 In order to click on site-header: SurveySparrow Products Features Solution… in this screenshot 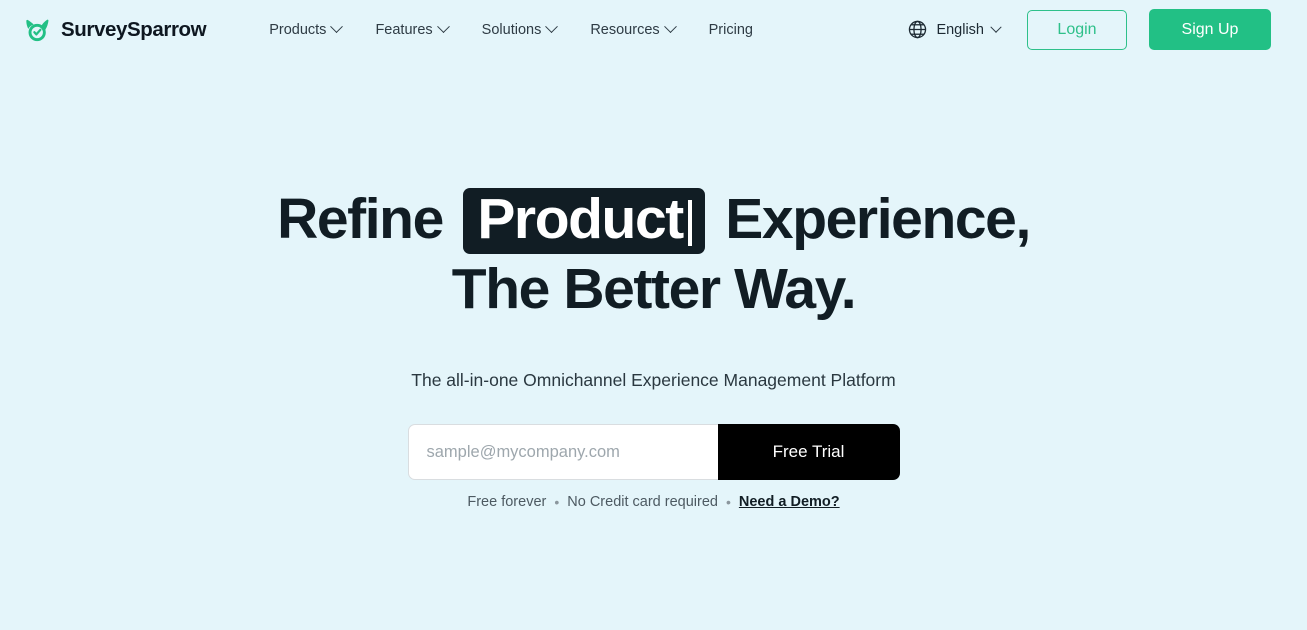, I will do `click(653, 29)`.